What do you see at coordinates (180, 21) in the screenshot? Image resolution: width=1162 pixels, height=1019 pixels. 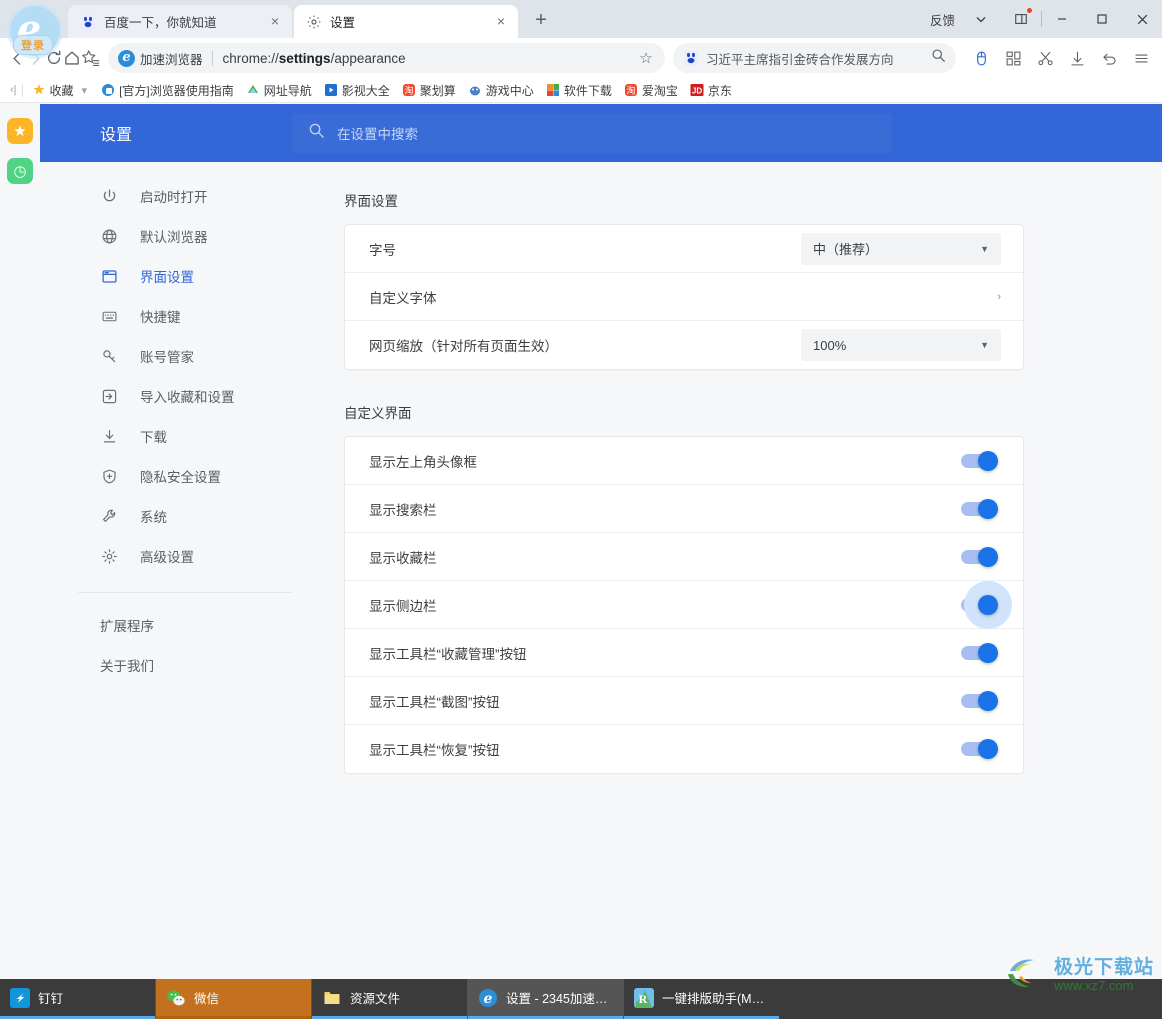 I see `browser-tab-baidu: 百度一下，你就知道 ×` at bounding box center [180, 21].